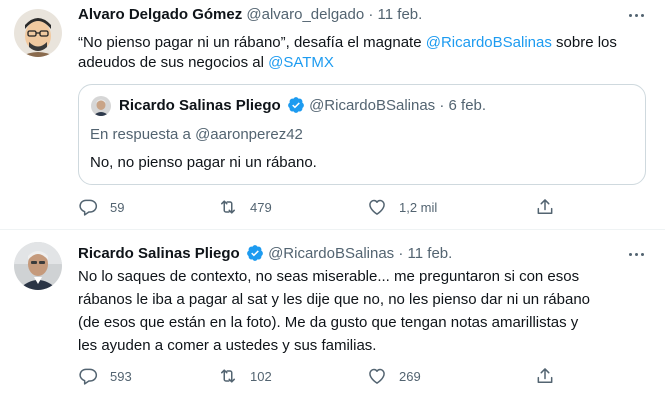 The image size is (665, 400). What do you see at coordinates (159, 253) in the screenshot?
I see `author-name: Ricardo Salinas Pliego` at bounding box center [159, 253].